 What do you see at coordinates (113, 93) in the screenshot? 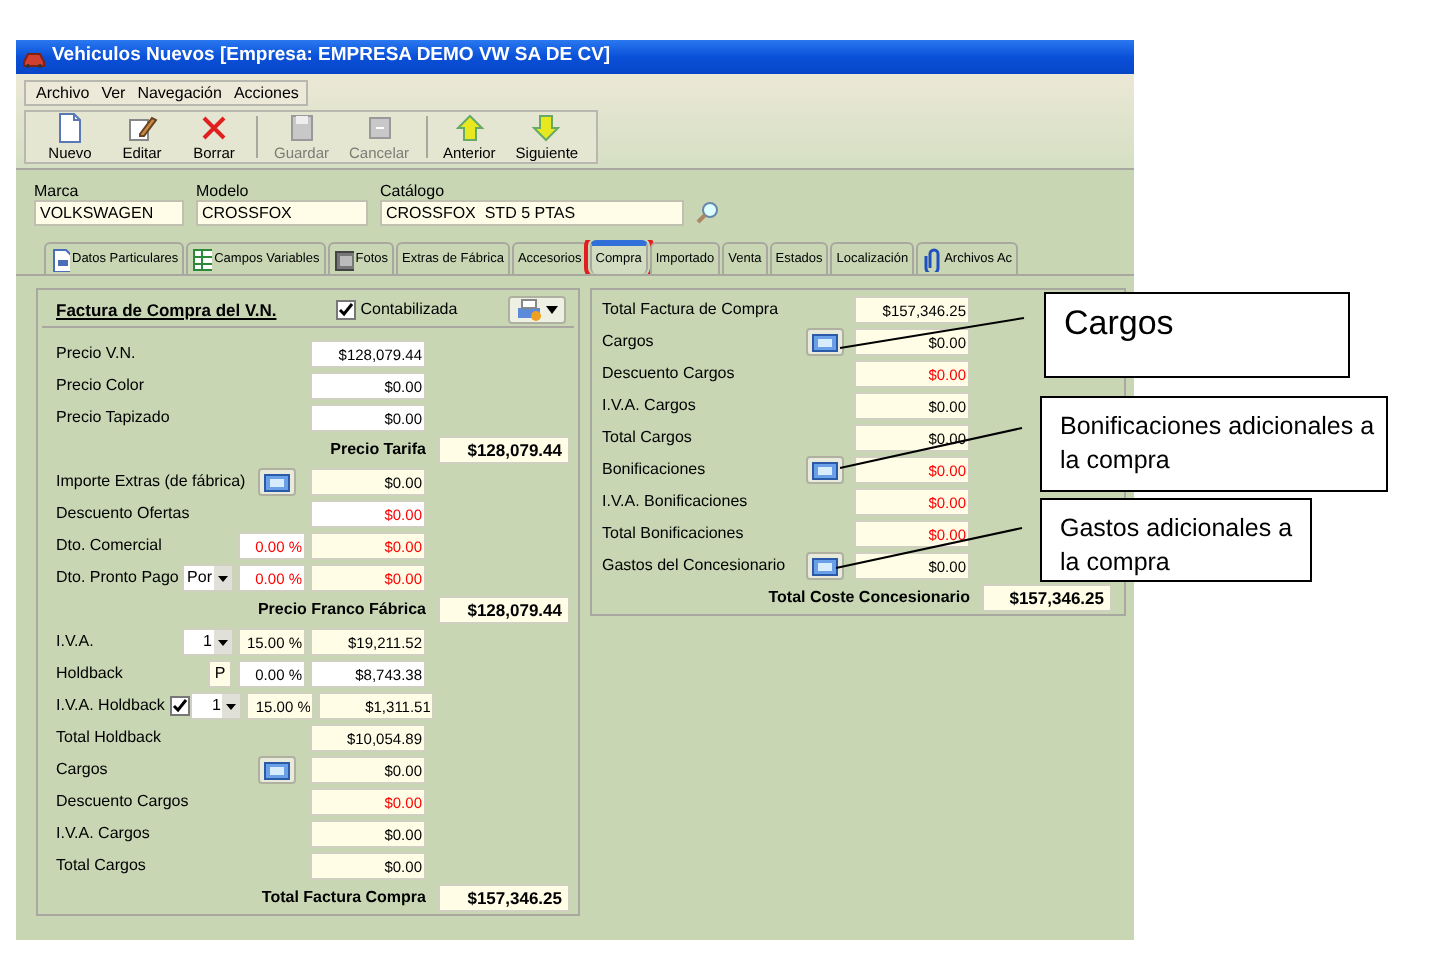
I see `menu-item: Ver` at bounding box center [113, 93].